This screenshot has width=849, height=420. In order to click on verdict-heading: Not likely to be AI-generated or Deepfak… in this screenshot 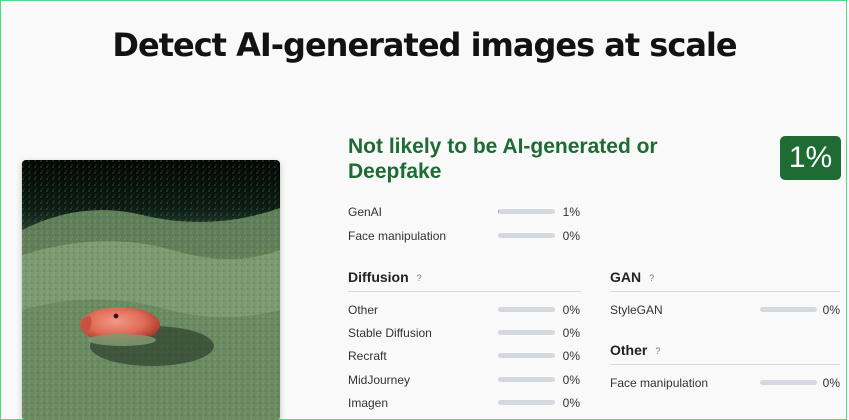, I will do `click(503, 159)`.